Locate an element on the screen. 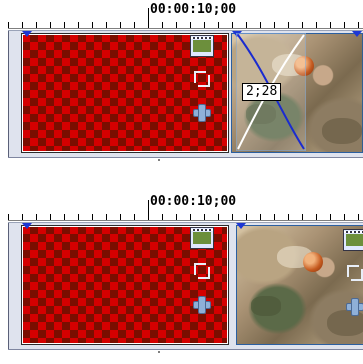 The image size is (363, 364). clip-end-marker is located at coordinates (357, 34).